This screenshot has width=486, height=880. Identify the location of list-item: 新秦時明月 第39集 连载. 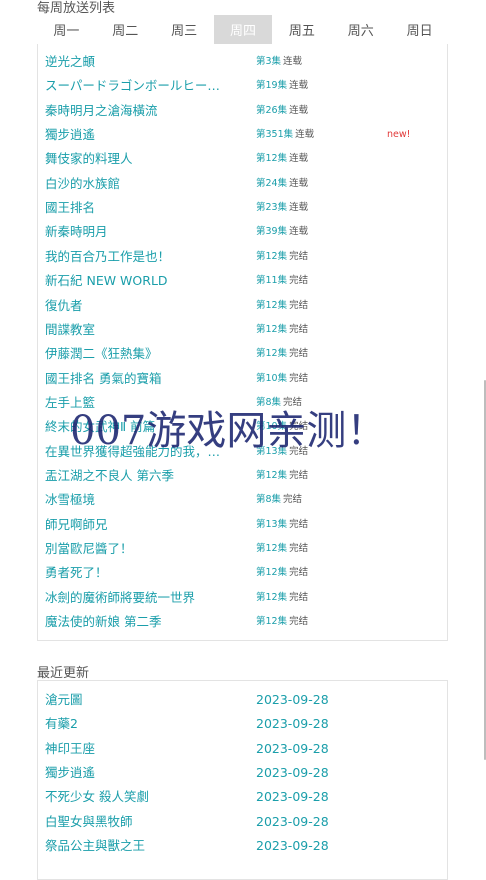
(242, 232).